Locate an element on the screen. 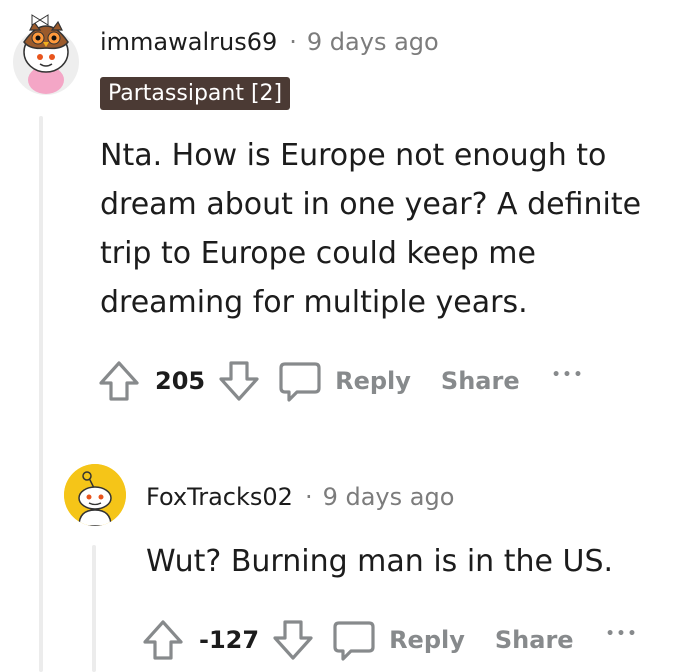  comment-header: FoxTracks02 · 9 days ago is located at coordinates (300, 497).